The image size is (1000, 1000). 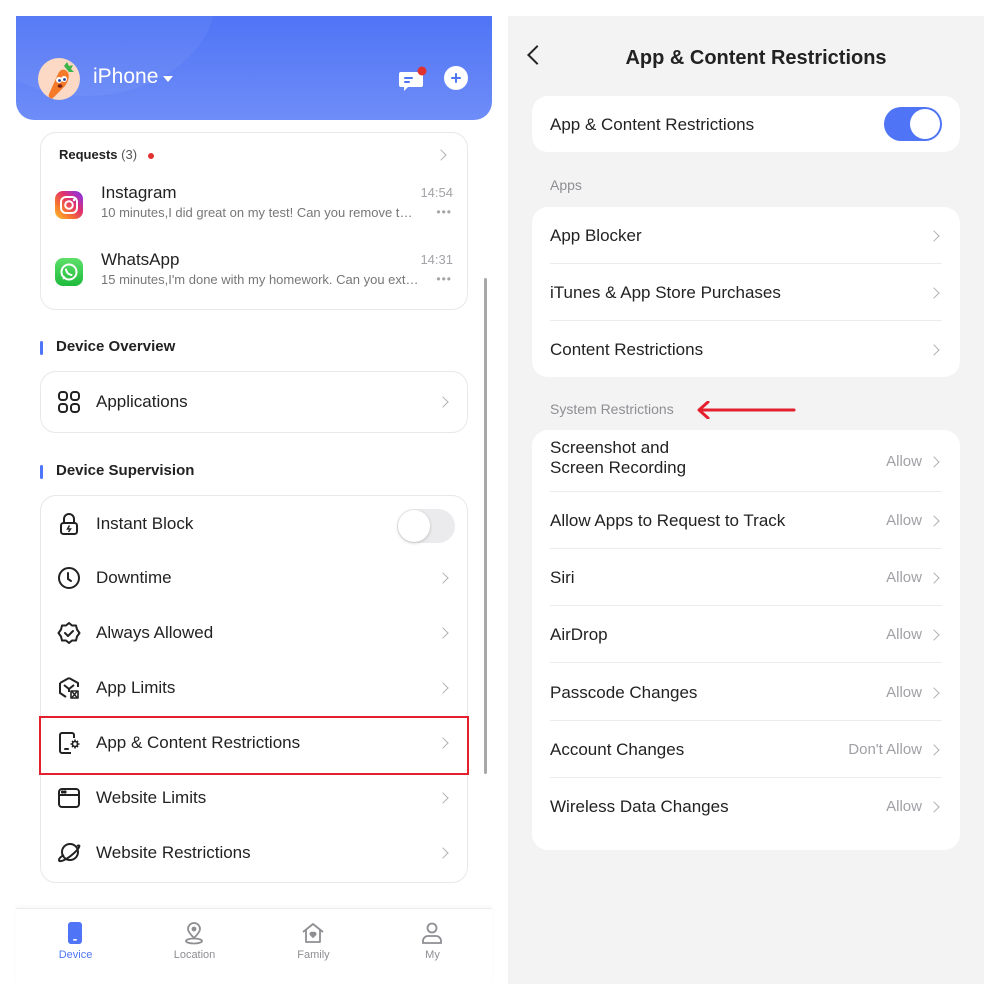 What do you see at coordinates (136, 687) in the screenshot?
I see `menu-item-label: App Limits` at bounding box center [136, 687].